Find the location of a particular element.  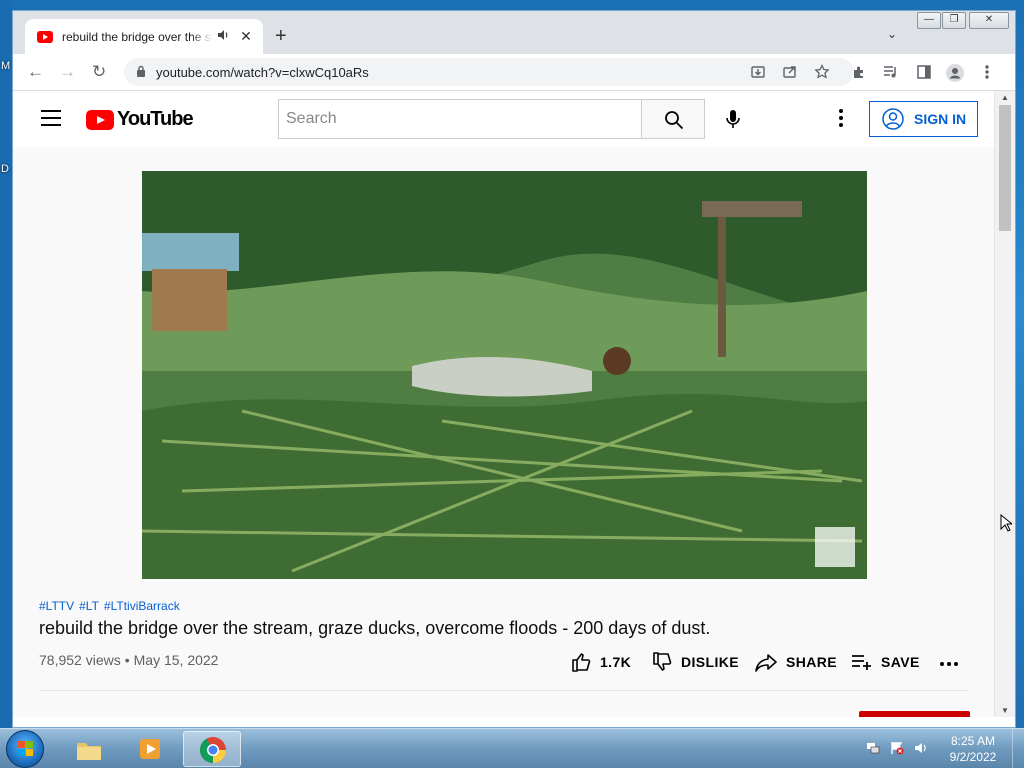

mouse-cursor-icon is located at coordinates (1006, 523).